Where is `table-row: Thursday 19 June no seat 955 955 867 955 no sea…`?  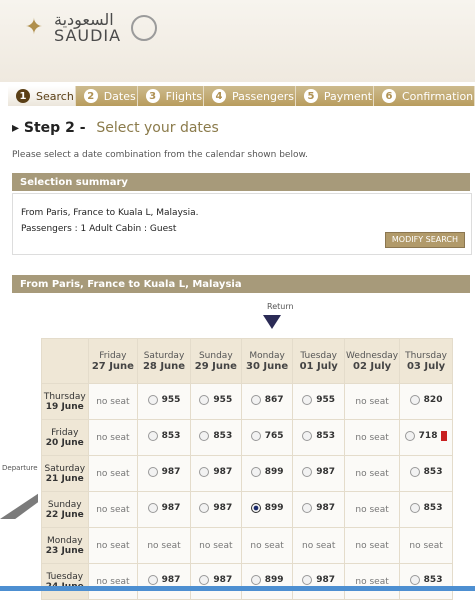 table-row: Thursday 19 June no seat 955 955 867 955 no sea… is located at coordinates (247, 401).